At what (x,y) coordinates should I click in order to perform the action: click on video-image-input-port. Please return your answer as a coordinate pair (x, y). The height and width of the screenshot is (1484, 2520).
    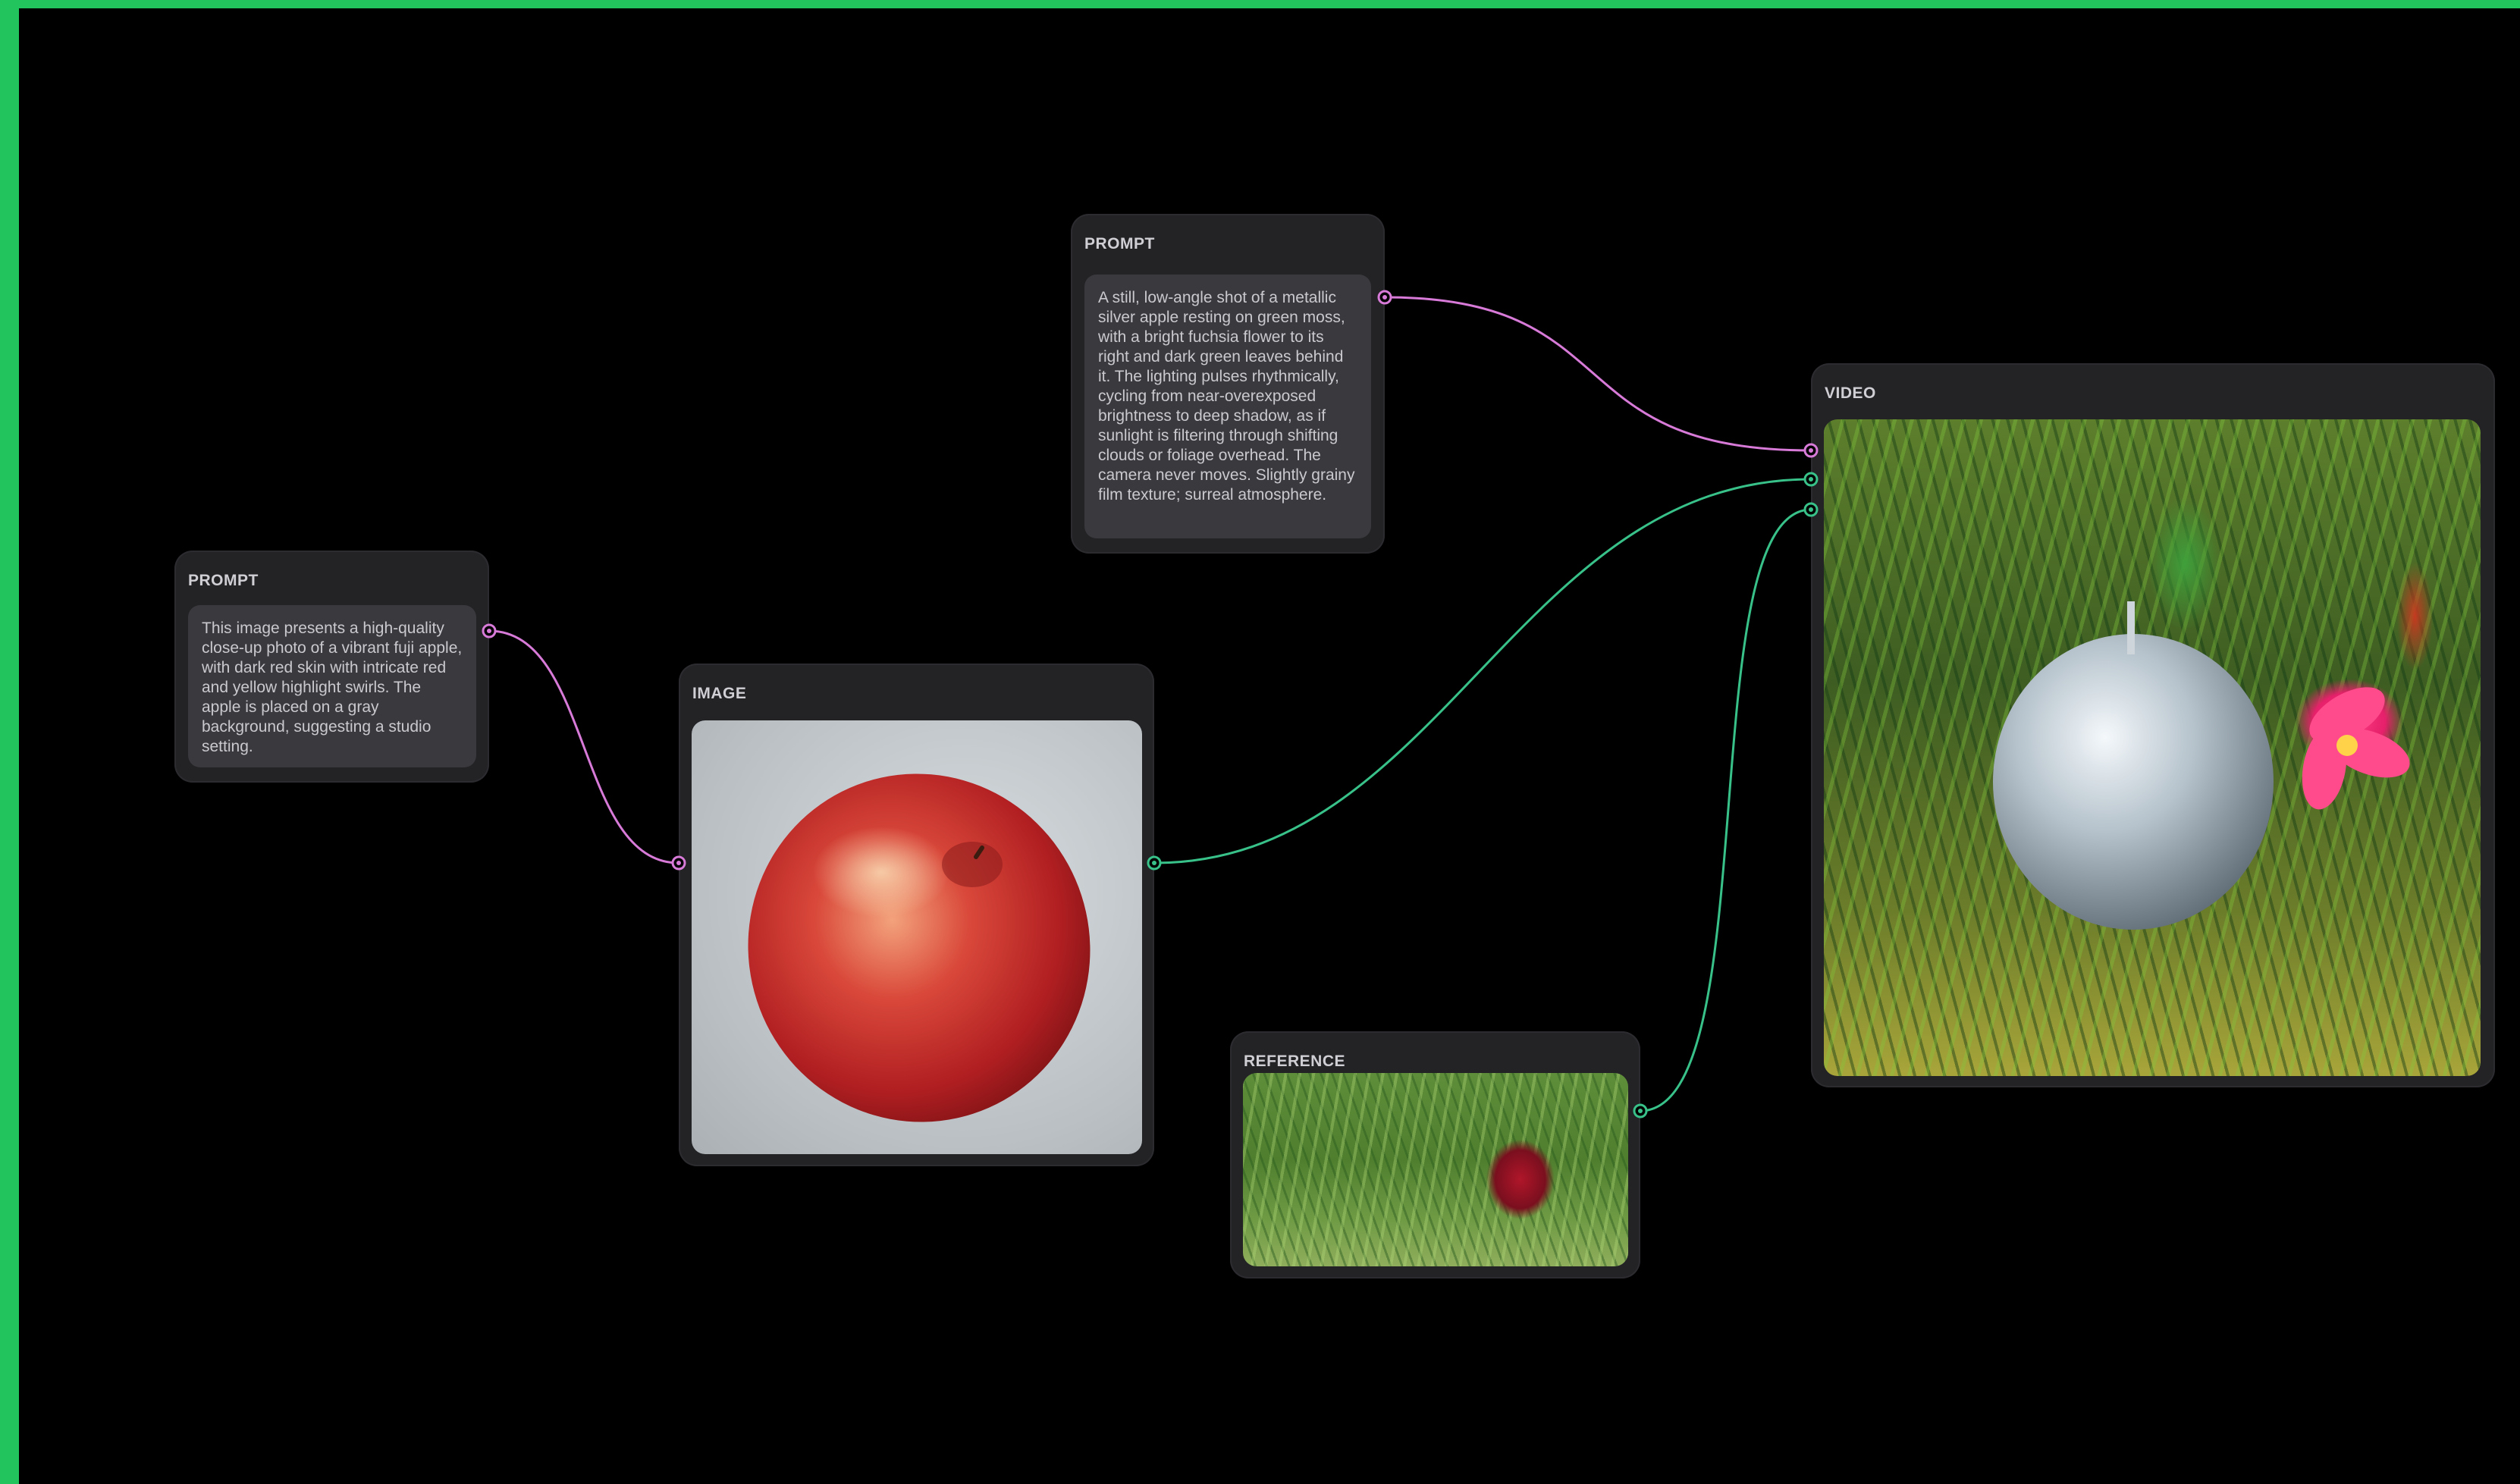
    Looking at the image, I should click on (1811, 480).